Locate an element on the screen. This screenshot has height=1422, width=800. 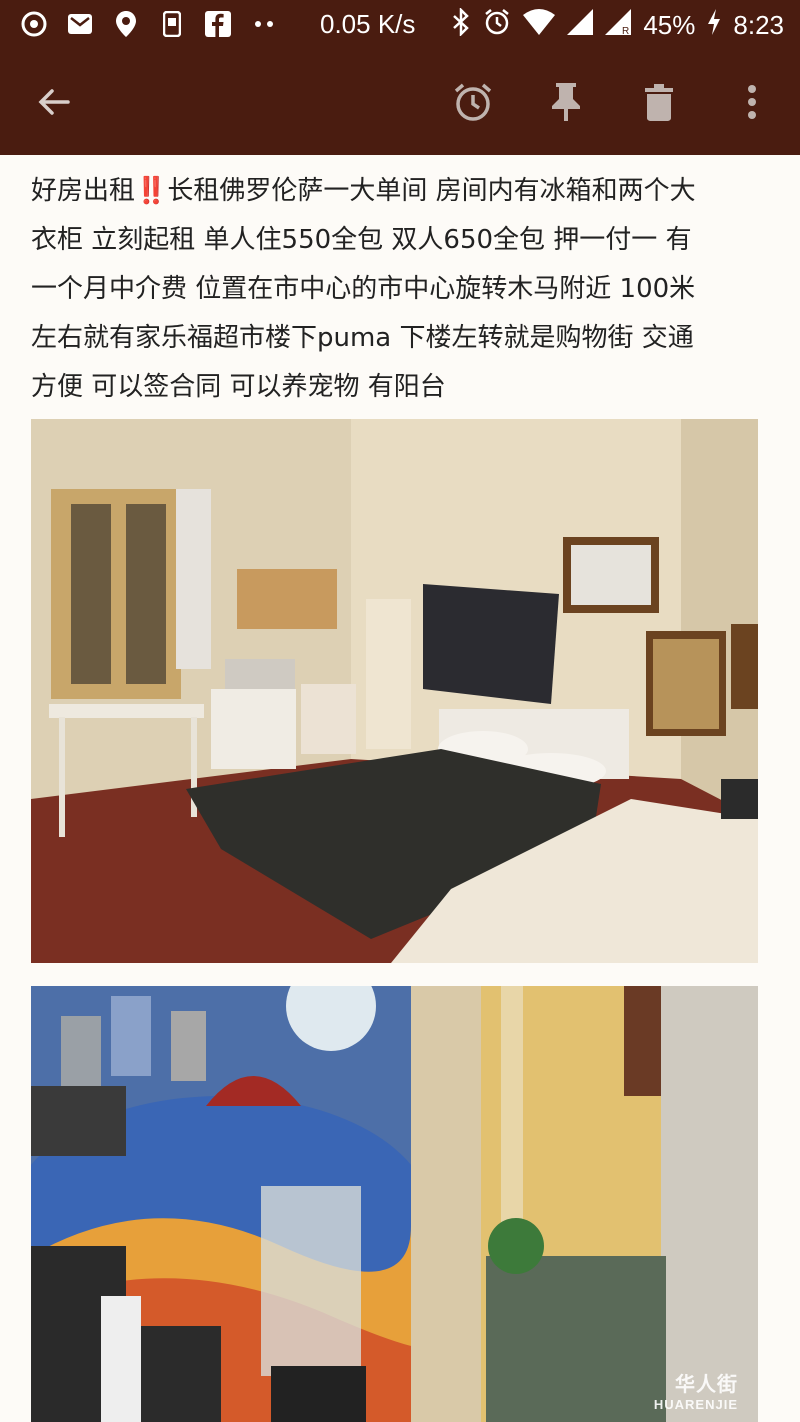
post-line: 好房出租‼️长租佛罗伦萨一大单间 房间内有冰箱和两个大 is located at coordinates (363, 191).